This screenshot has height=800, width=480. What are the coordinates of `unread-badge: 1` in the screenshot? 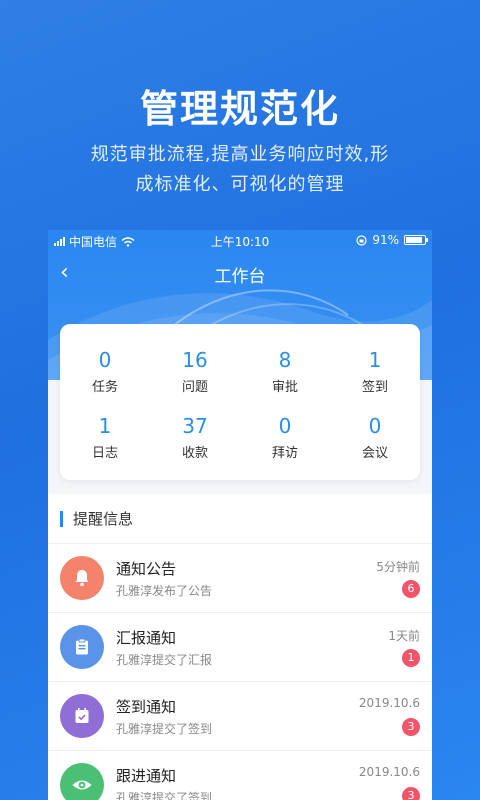 It's located at (411, 658).